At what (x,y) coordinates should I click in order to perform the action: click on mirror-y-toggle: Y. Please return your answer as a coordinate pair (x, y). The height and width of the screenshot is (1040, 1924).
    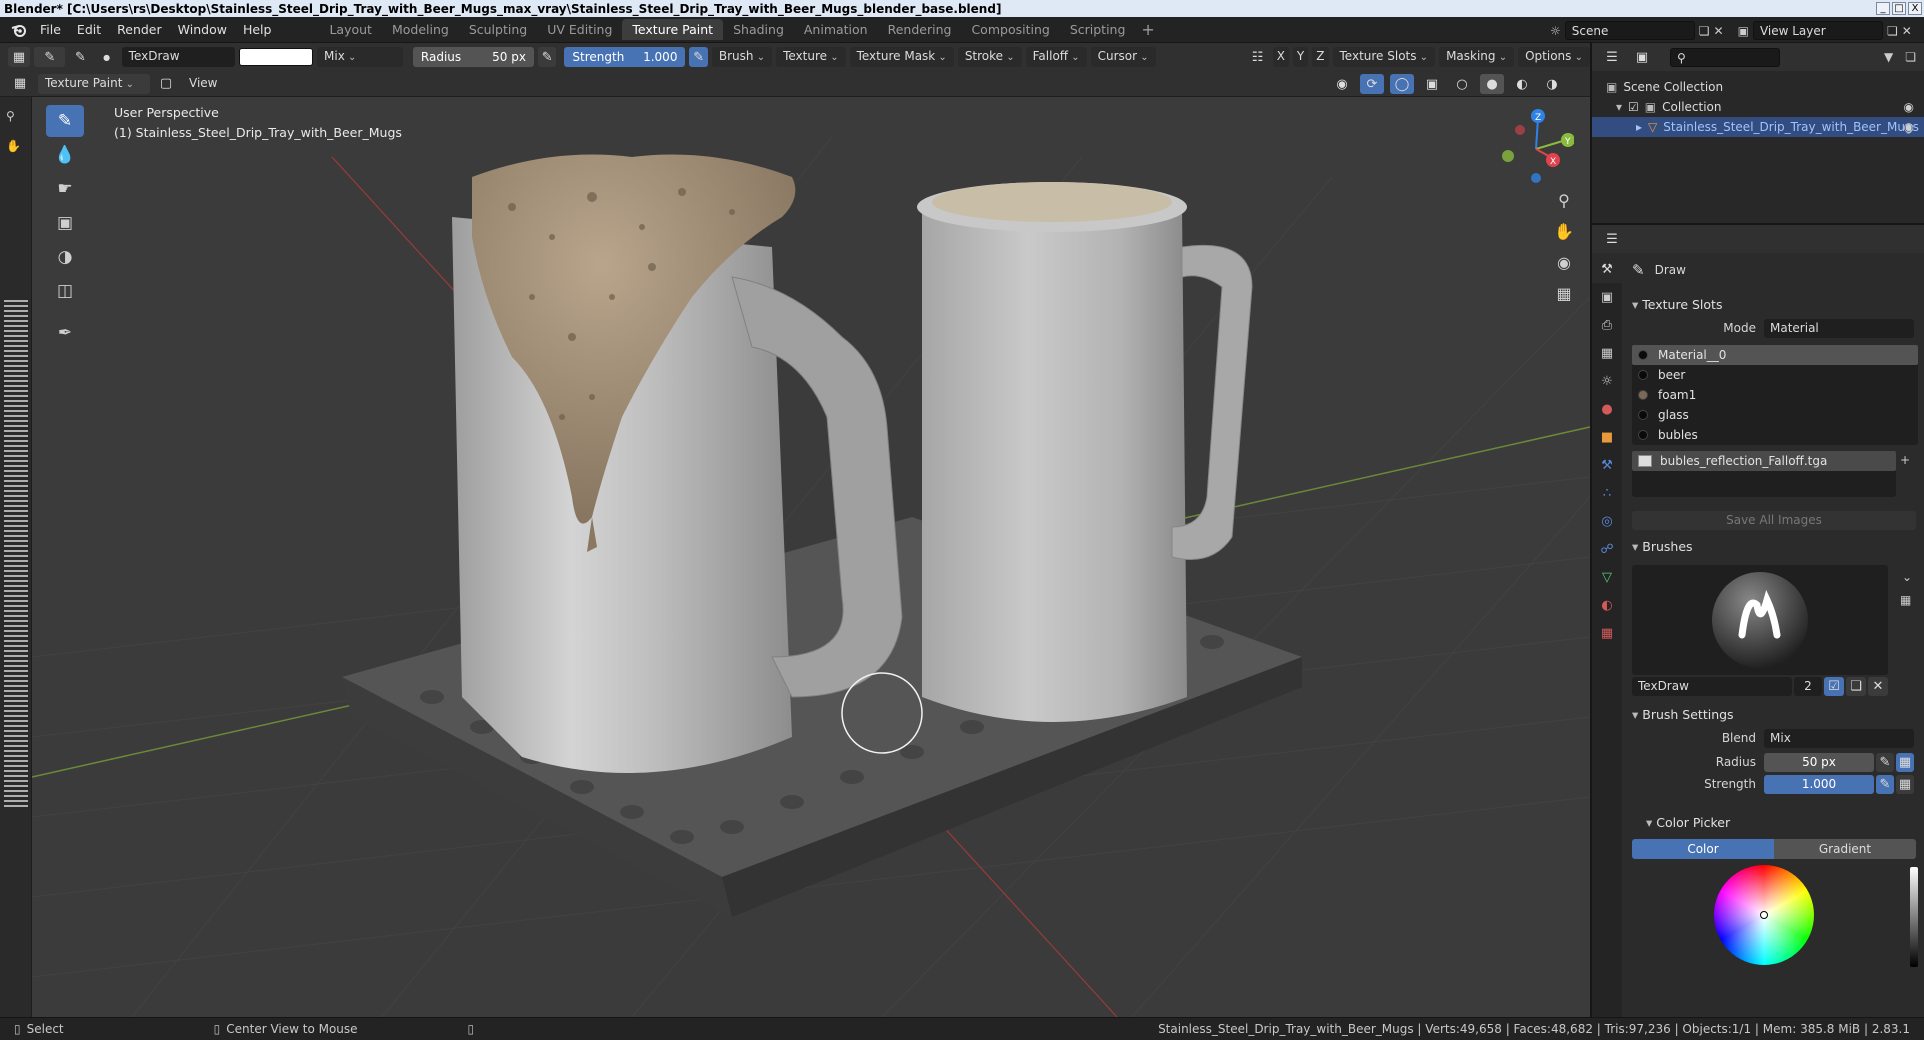
    Looking at the image, I should click on (1300, 57).